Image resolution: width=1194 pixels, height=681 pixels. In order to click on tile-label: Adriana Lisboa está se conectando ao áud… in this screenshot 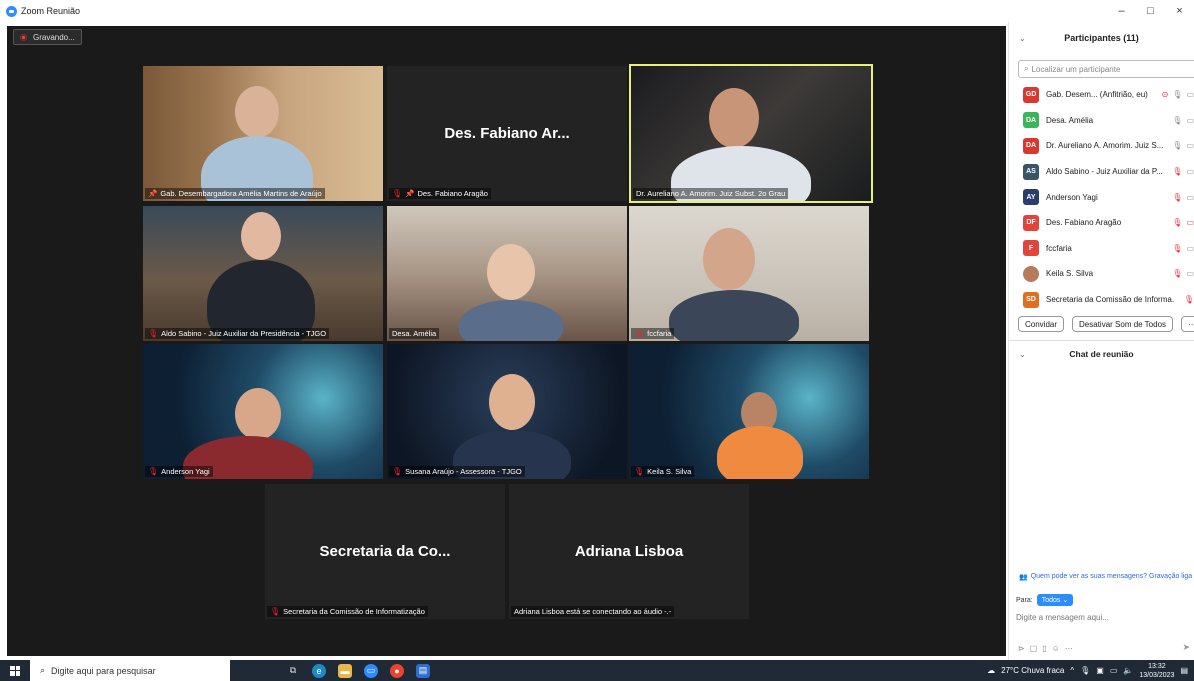, I will do `click(593, 611)`.